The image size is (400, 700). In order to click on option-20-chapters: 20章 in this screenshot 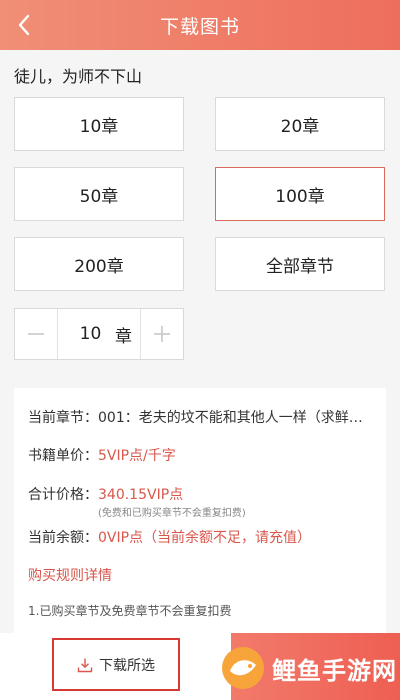, I will do `click(300, 124)`.